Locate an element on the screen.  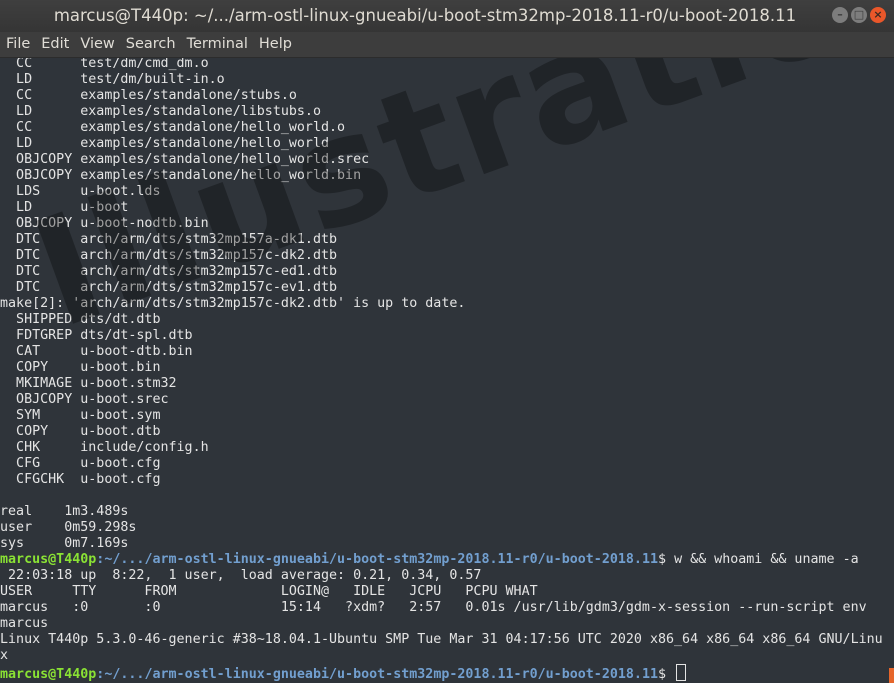
terminal-line: OBJCOPY u-boot.srec is located at coordinates (84, 399).